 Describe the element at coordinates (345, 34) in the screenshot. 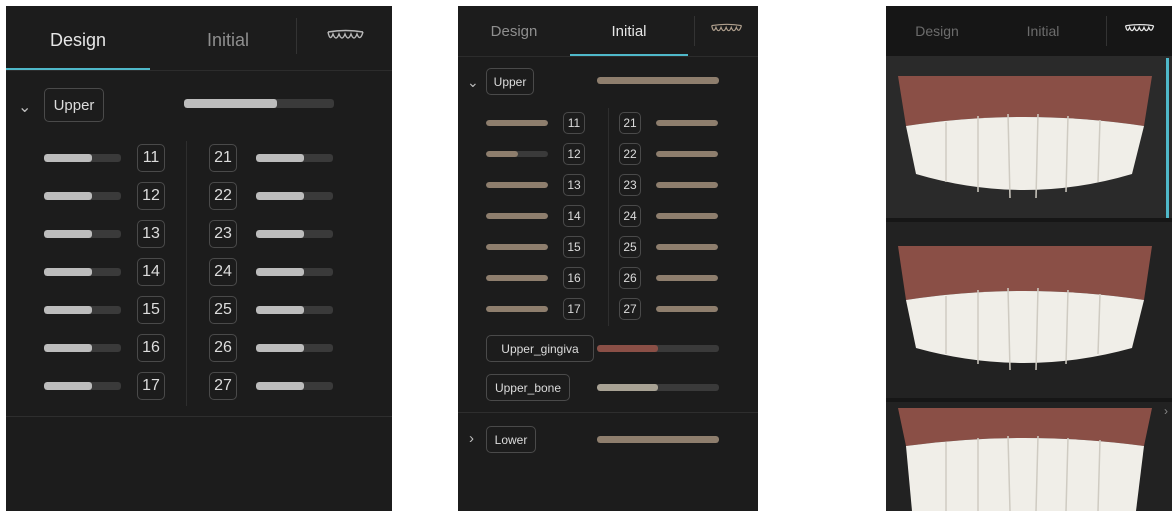

I see `teeth-icon` at that location.